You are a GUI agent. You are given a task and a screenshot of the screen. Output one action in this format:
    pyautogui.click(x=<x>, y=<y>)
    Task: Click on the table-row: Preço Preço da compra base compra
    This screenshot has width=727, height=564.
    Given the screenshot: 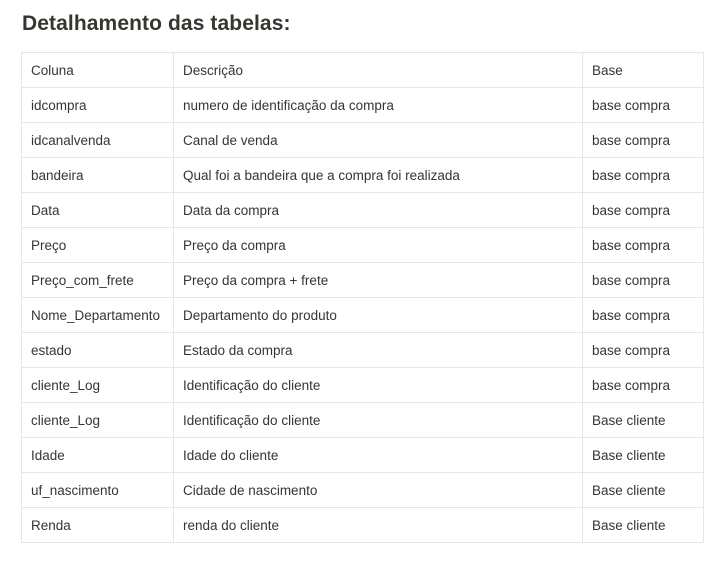 What is the action you would take?
    pyautogui.click(x=362, y=245)
    